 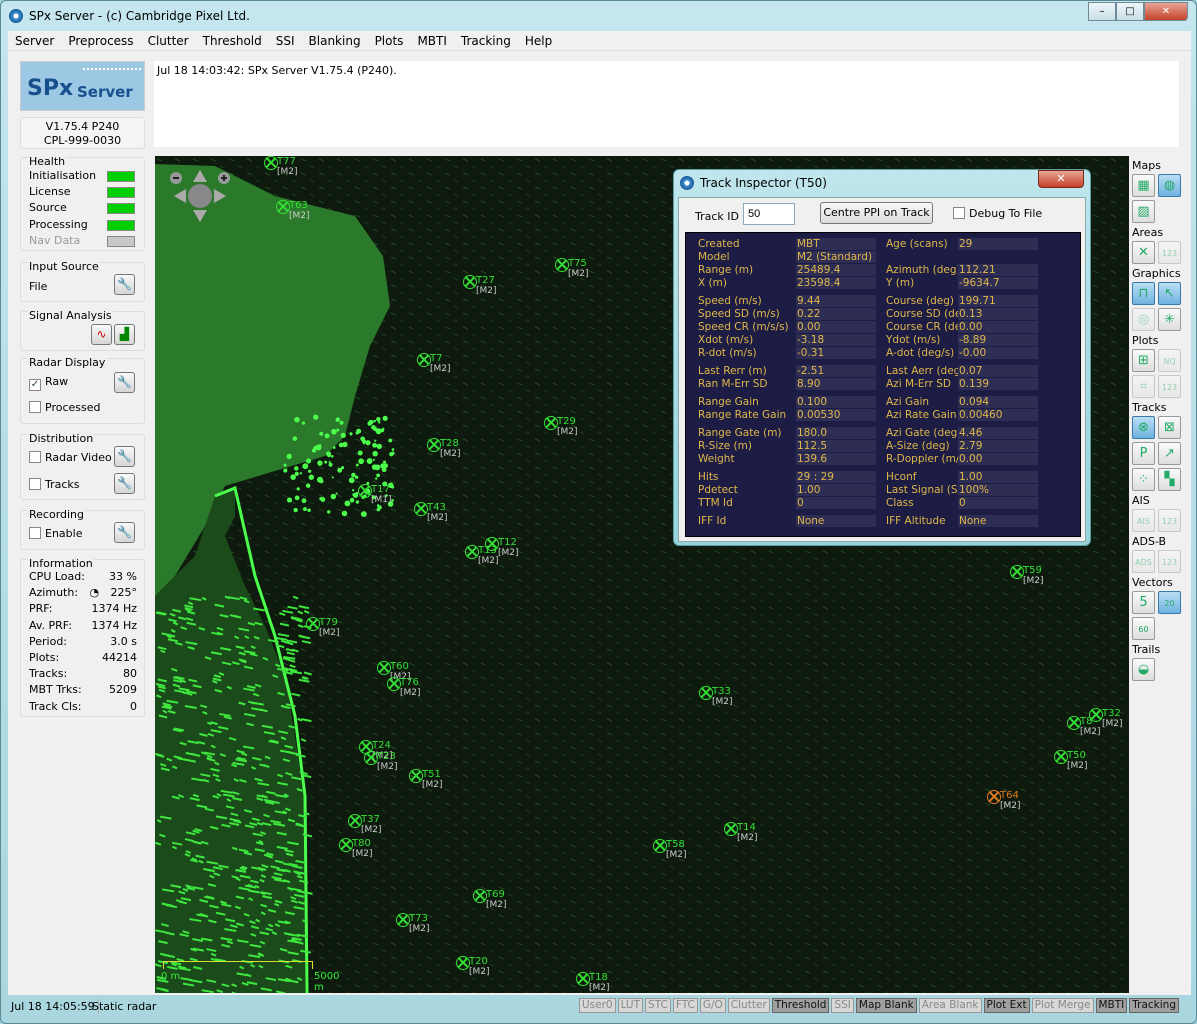 What do you see at coordinates (876, 213) in the screenshot?
I see `centre-ppi-button: Centre PPI on Track` at bounding box center [876, 213].